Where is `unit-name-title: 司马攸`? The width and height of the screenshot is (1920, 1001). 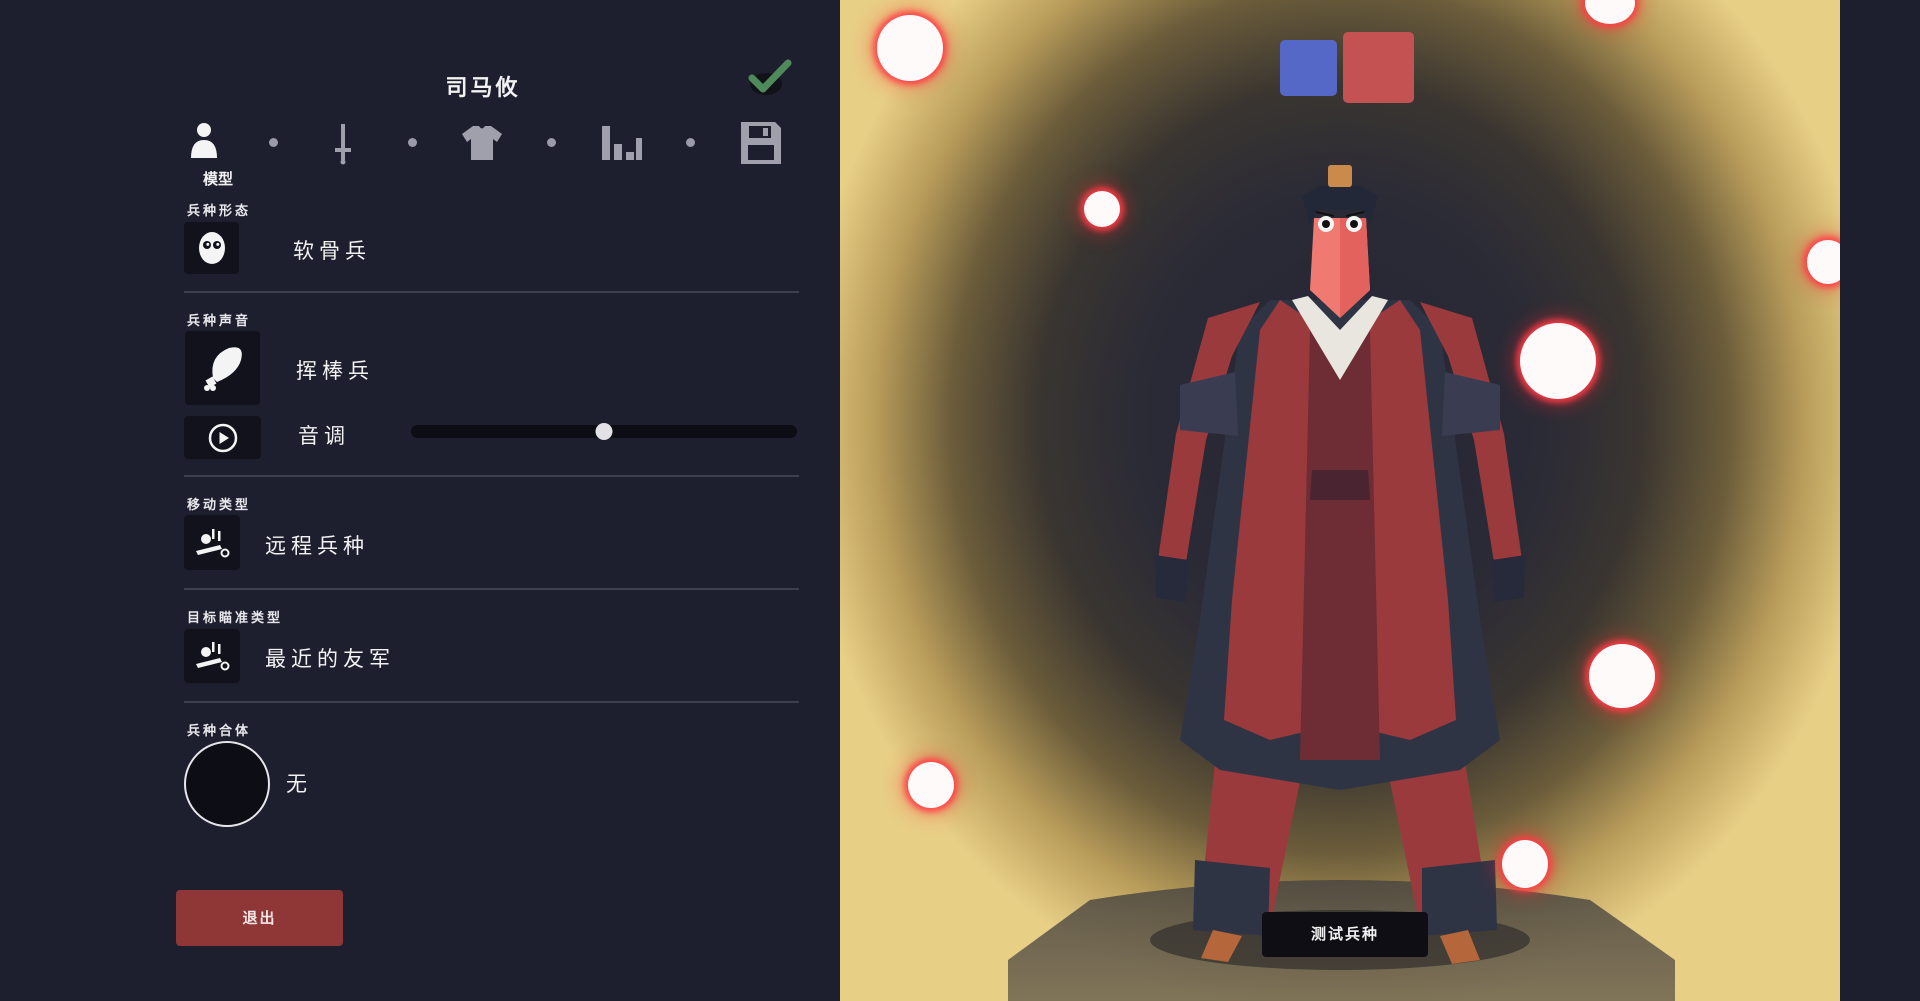
unit-name-title: 司马攸 is located at coordinates (483, 86).